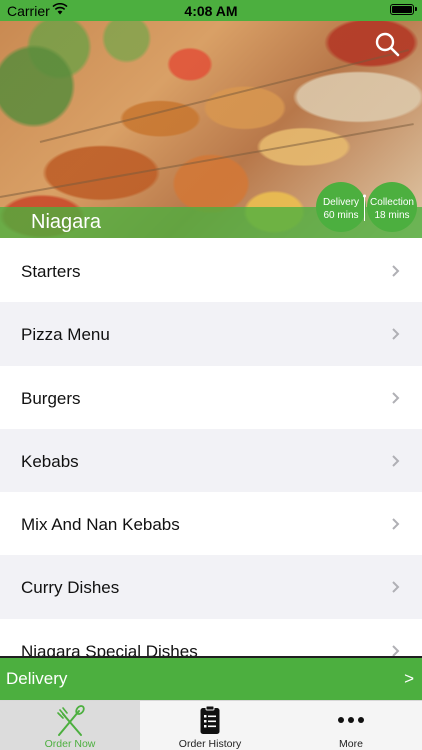 The height and width of the screenshot is (750, 422). I want to click on tab-more: More, so click(351, 725).